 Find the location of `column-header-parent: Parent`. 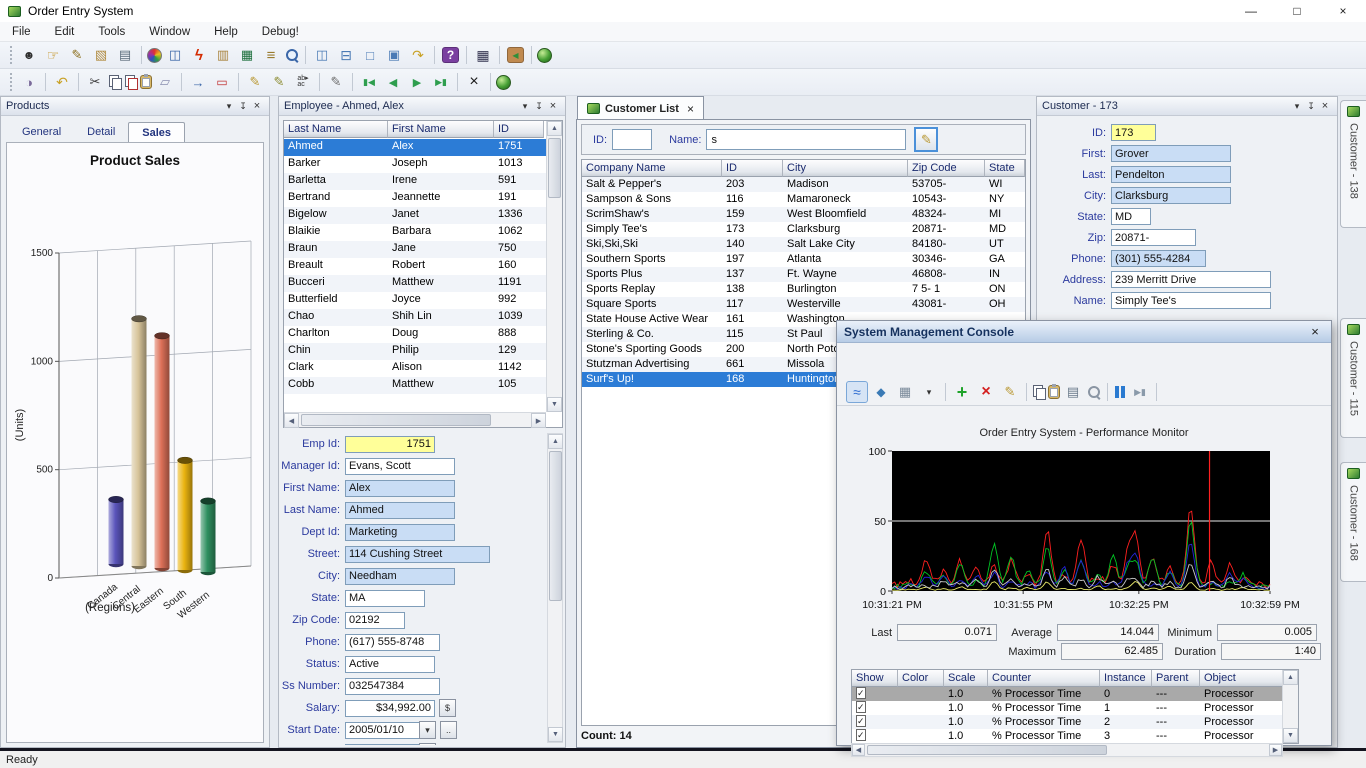

column-header-parent: Parent is located at coordinates (1176, 678).